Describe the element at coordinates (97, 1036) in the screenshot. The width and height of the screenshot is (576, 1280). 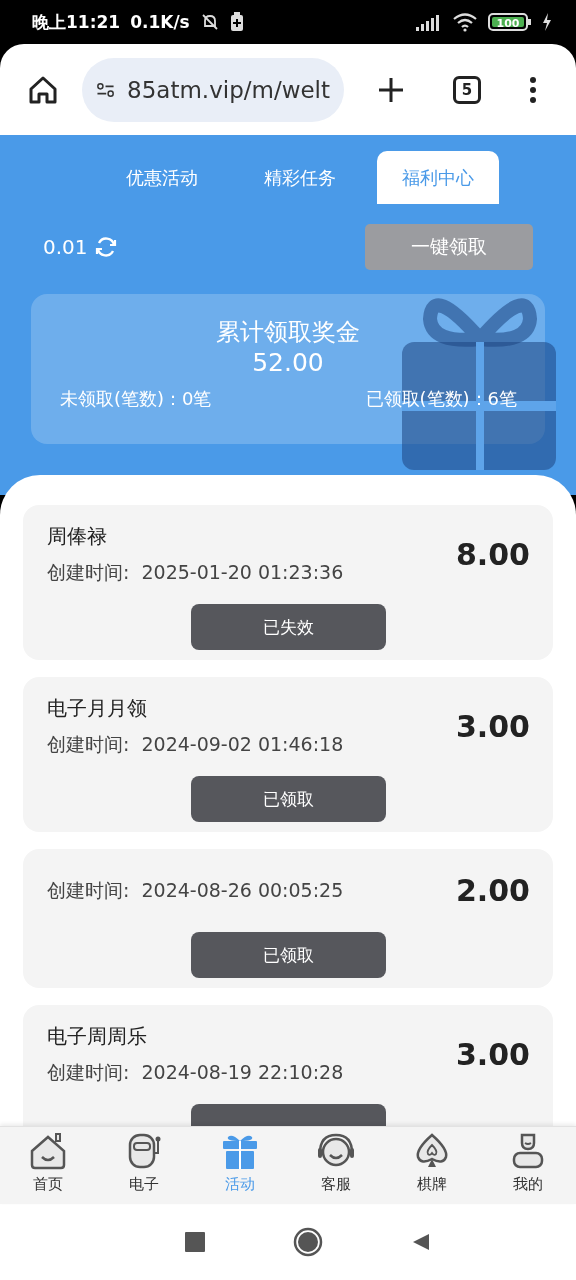
I see `reward-title: 电子周周乐` at that location.